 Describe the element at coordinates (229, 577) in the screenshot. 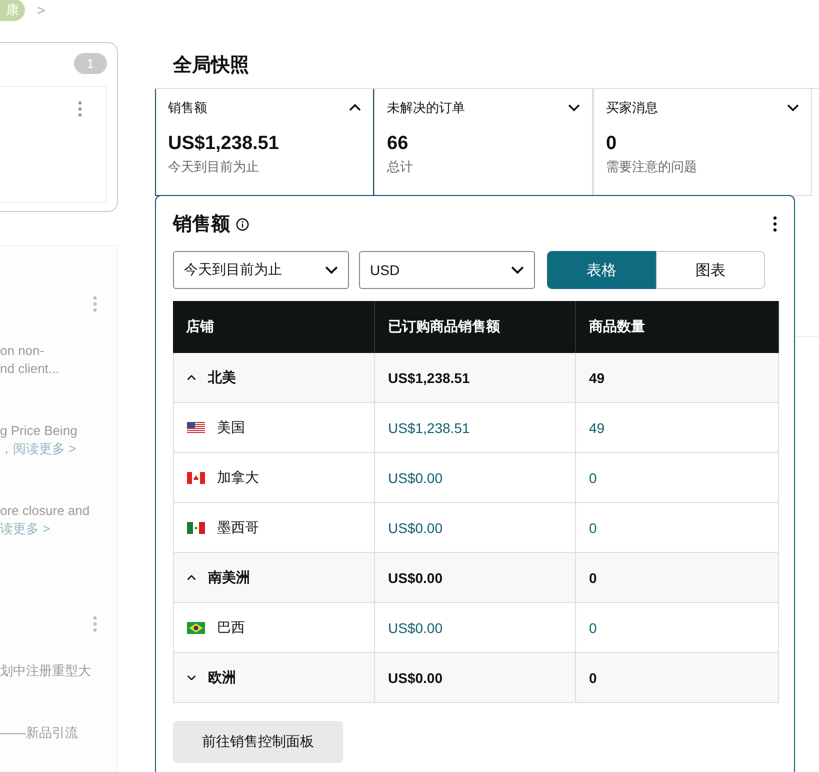

I see `region-name: 南美洲` at that location.